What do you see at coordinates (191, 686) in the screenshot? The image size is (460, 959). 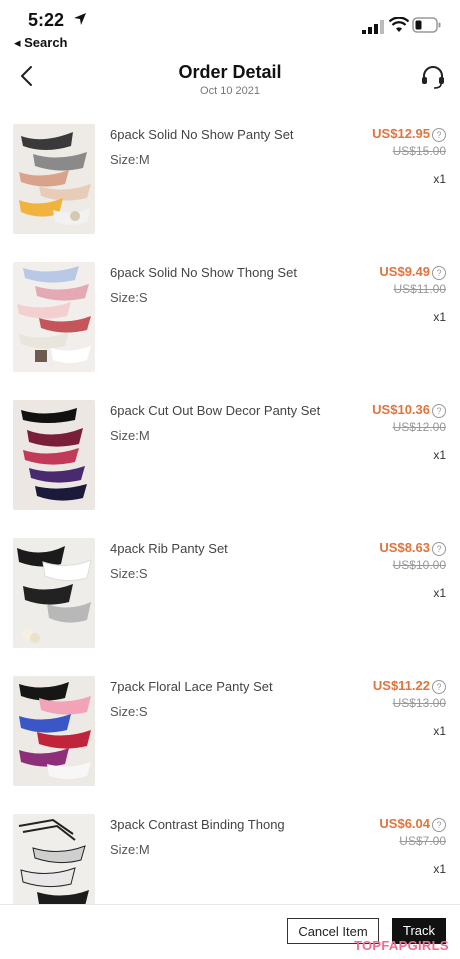 I see `product-name: 7pack Floral Lace Panty Set` at bounding box center [191, 686].